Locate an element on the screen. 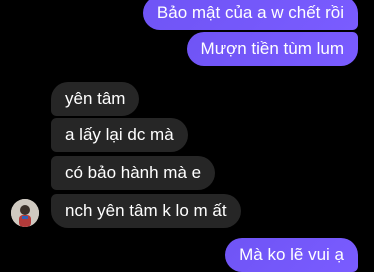 The image size is (374, 272). message-incoming: nch yên tâm k lo m ất is located at coordinates (146, 211).